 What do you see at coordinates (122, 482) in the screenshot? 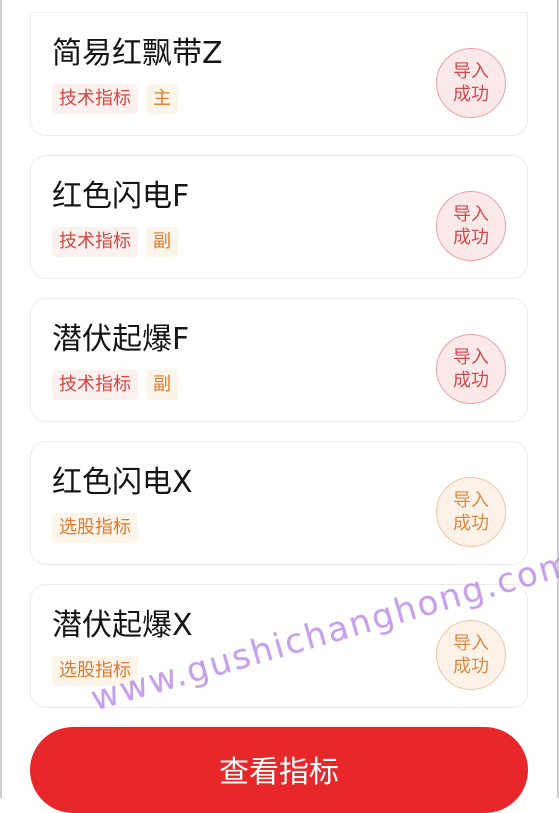
I see `indicator-title: 红色闪电X` at bounding box center [122, 482].